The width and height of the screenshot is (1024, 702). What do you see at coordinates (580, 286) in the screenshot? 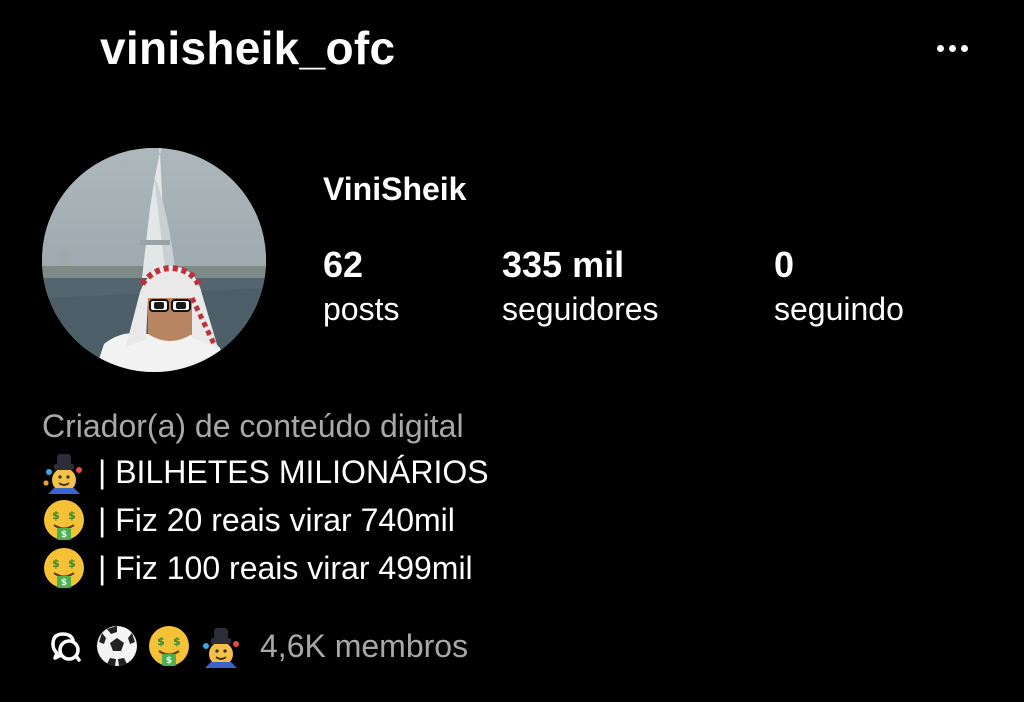
I see `followers-stat: 335 mil seguidores` at bounding box center [580, 286].